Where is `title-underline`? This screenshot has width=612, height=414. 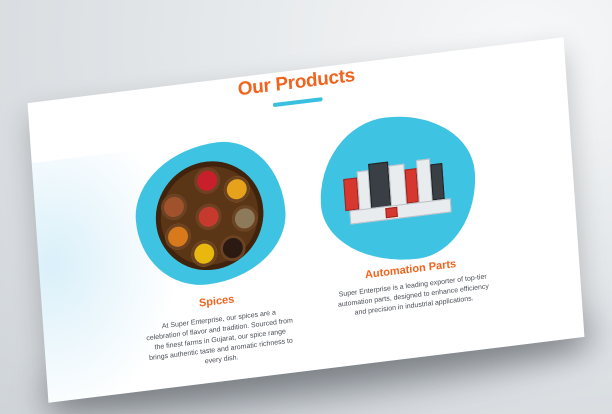 title-underline is located at coordinates (297, 102).